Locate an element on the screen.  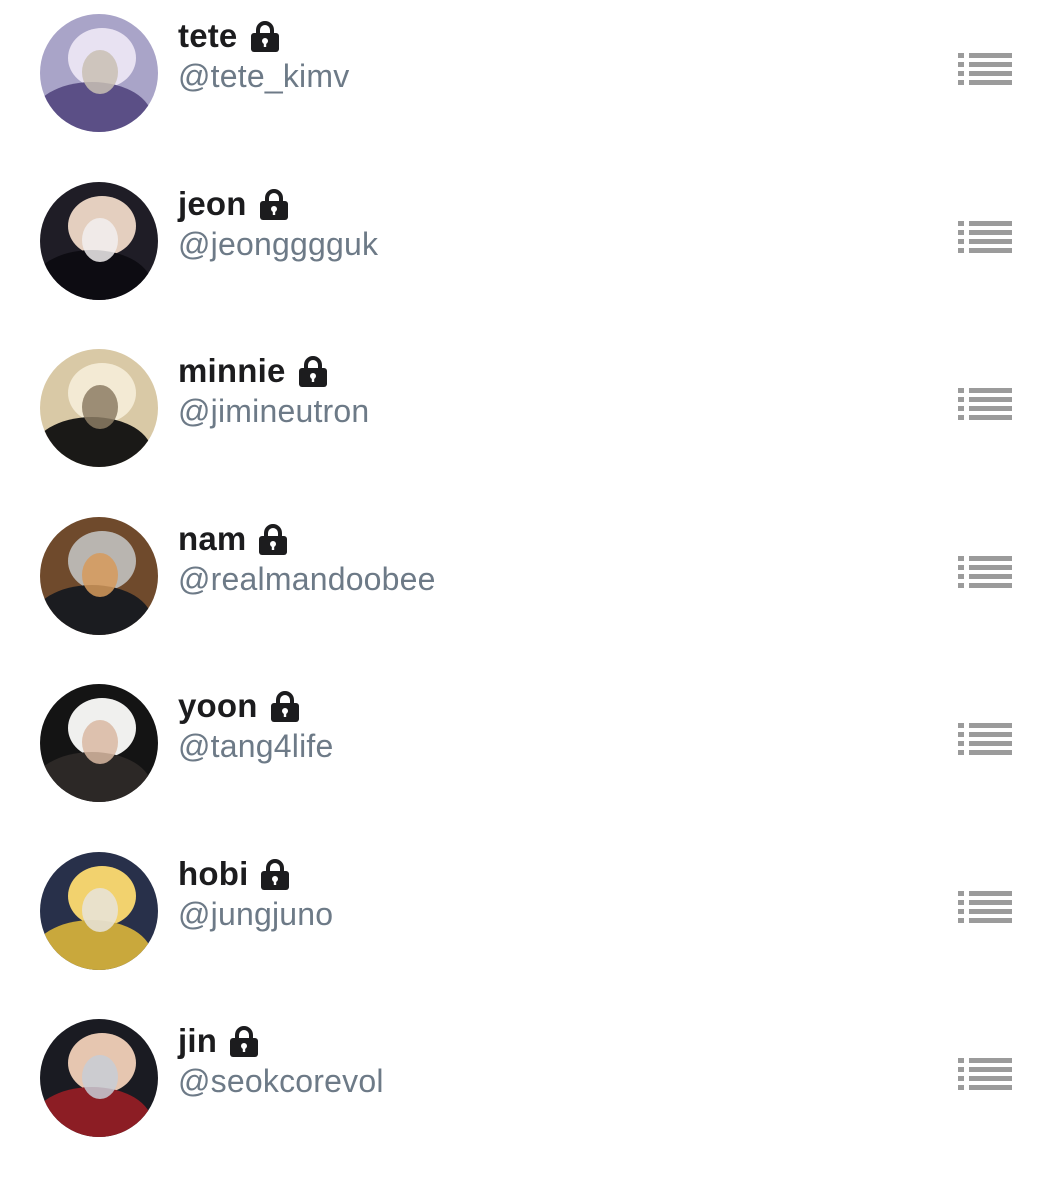
username-handle: @jungjuno is located at coordinates (256, 913).